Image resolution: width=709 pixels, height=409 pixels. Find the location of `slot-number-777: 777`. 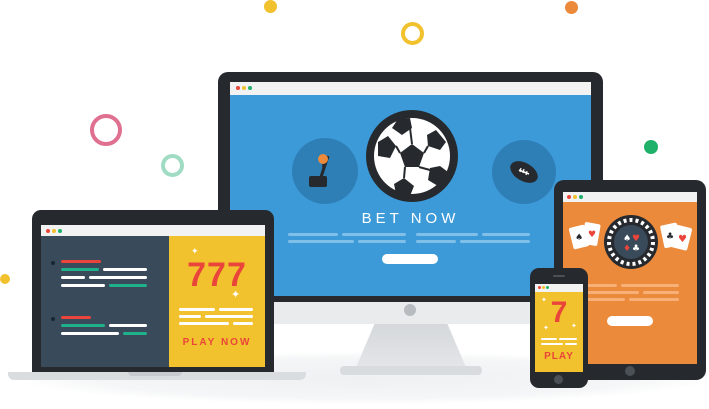

slot-number-777: 777 is located at coordinates (217, 275).